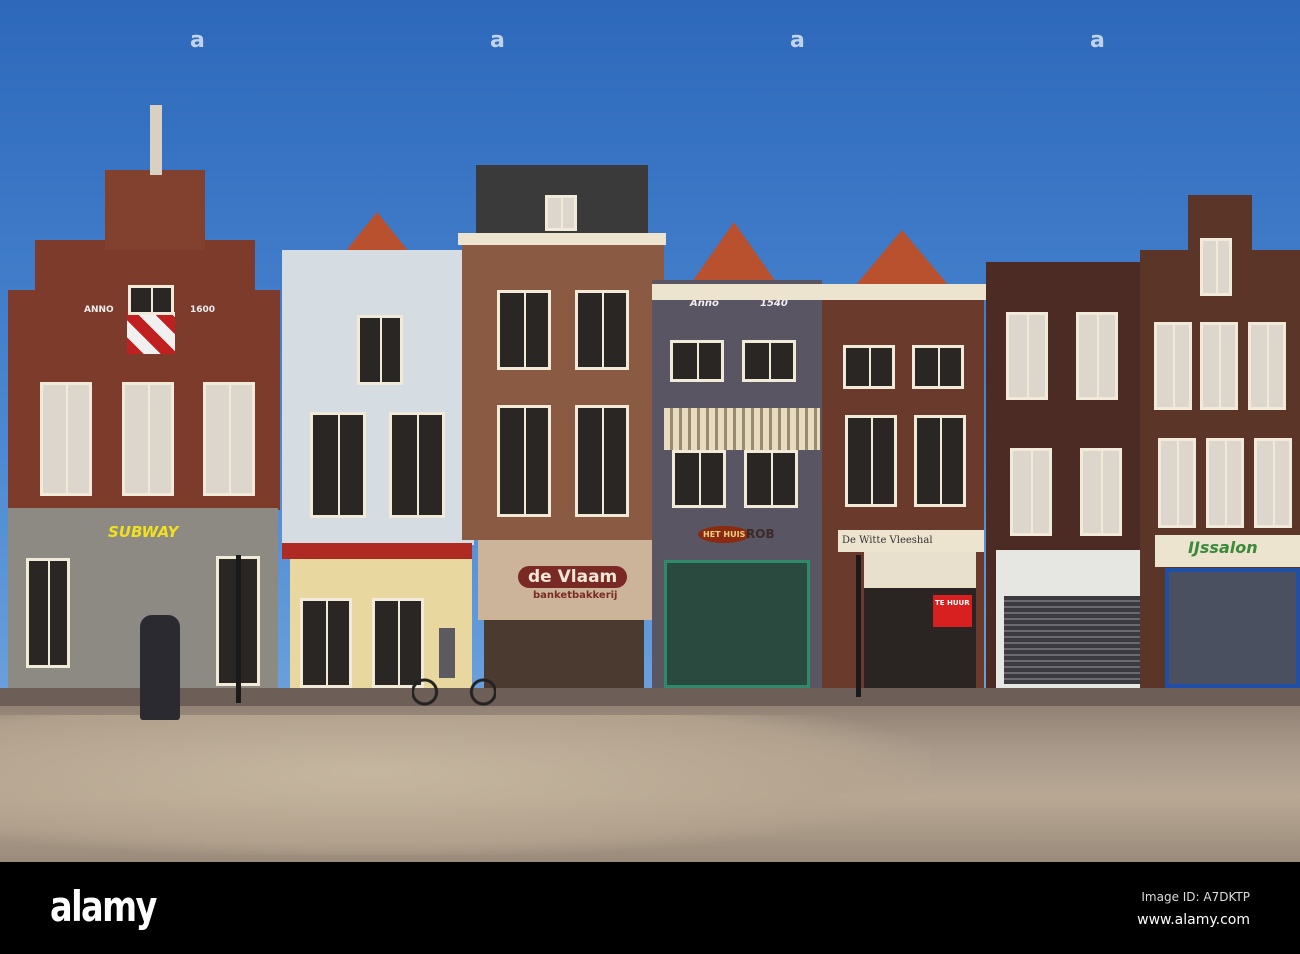  Describe the element at coordinates (562, 239) in the screenshot. I see `cornice` at that location.